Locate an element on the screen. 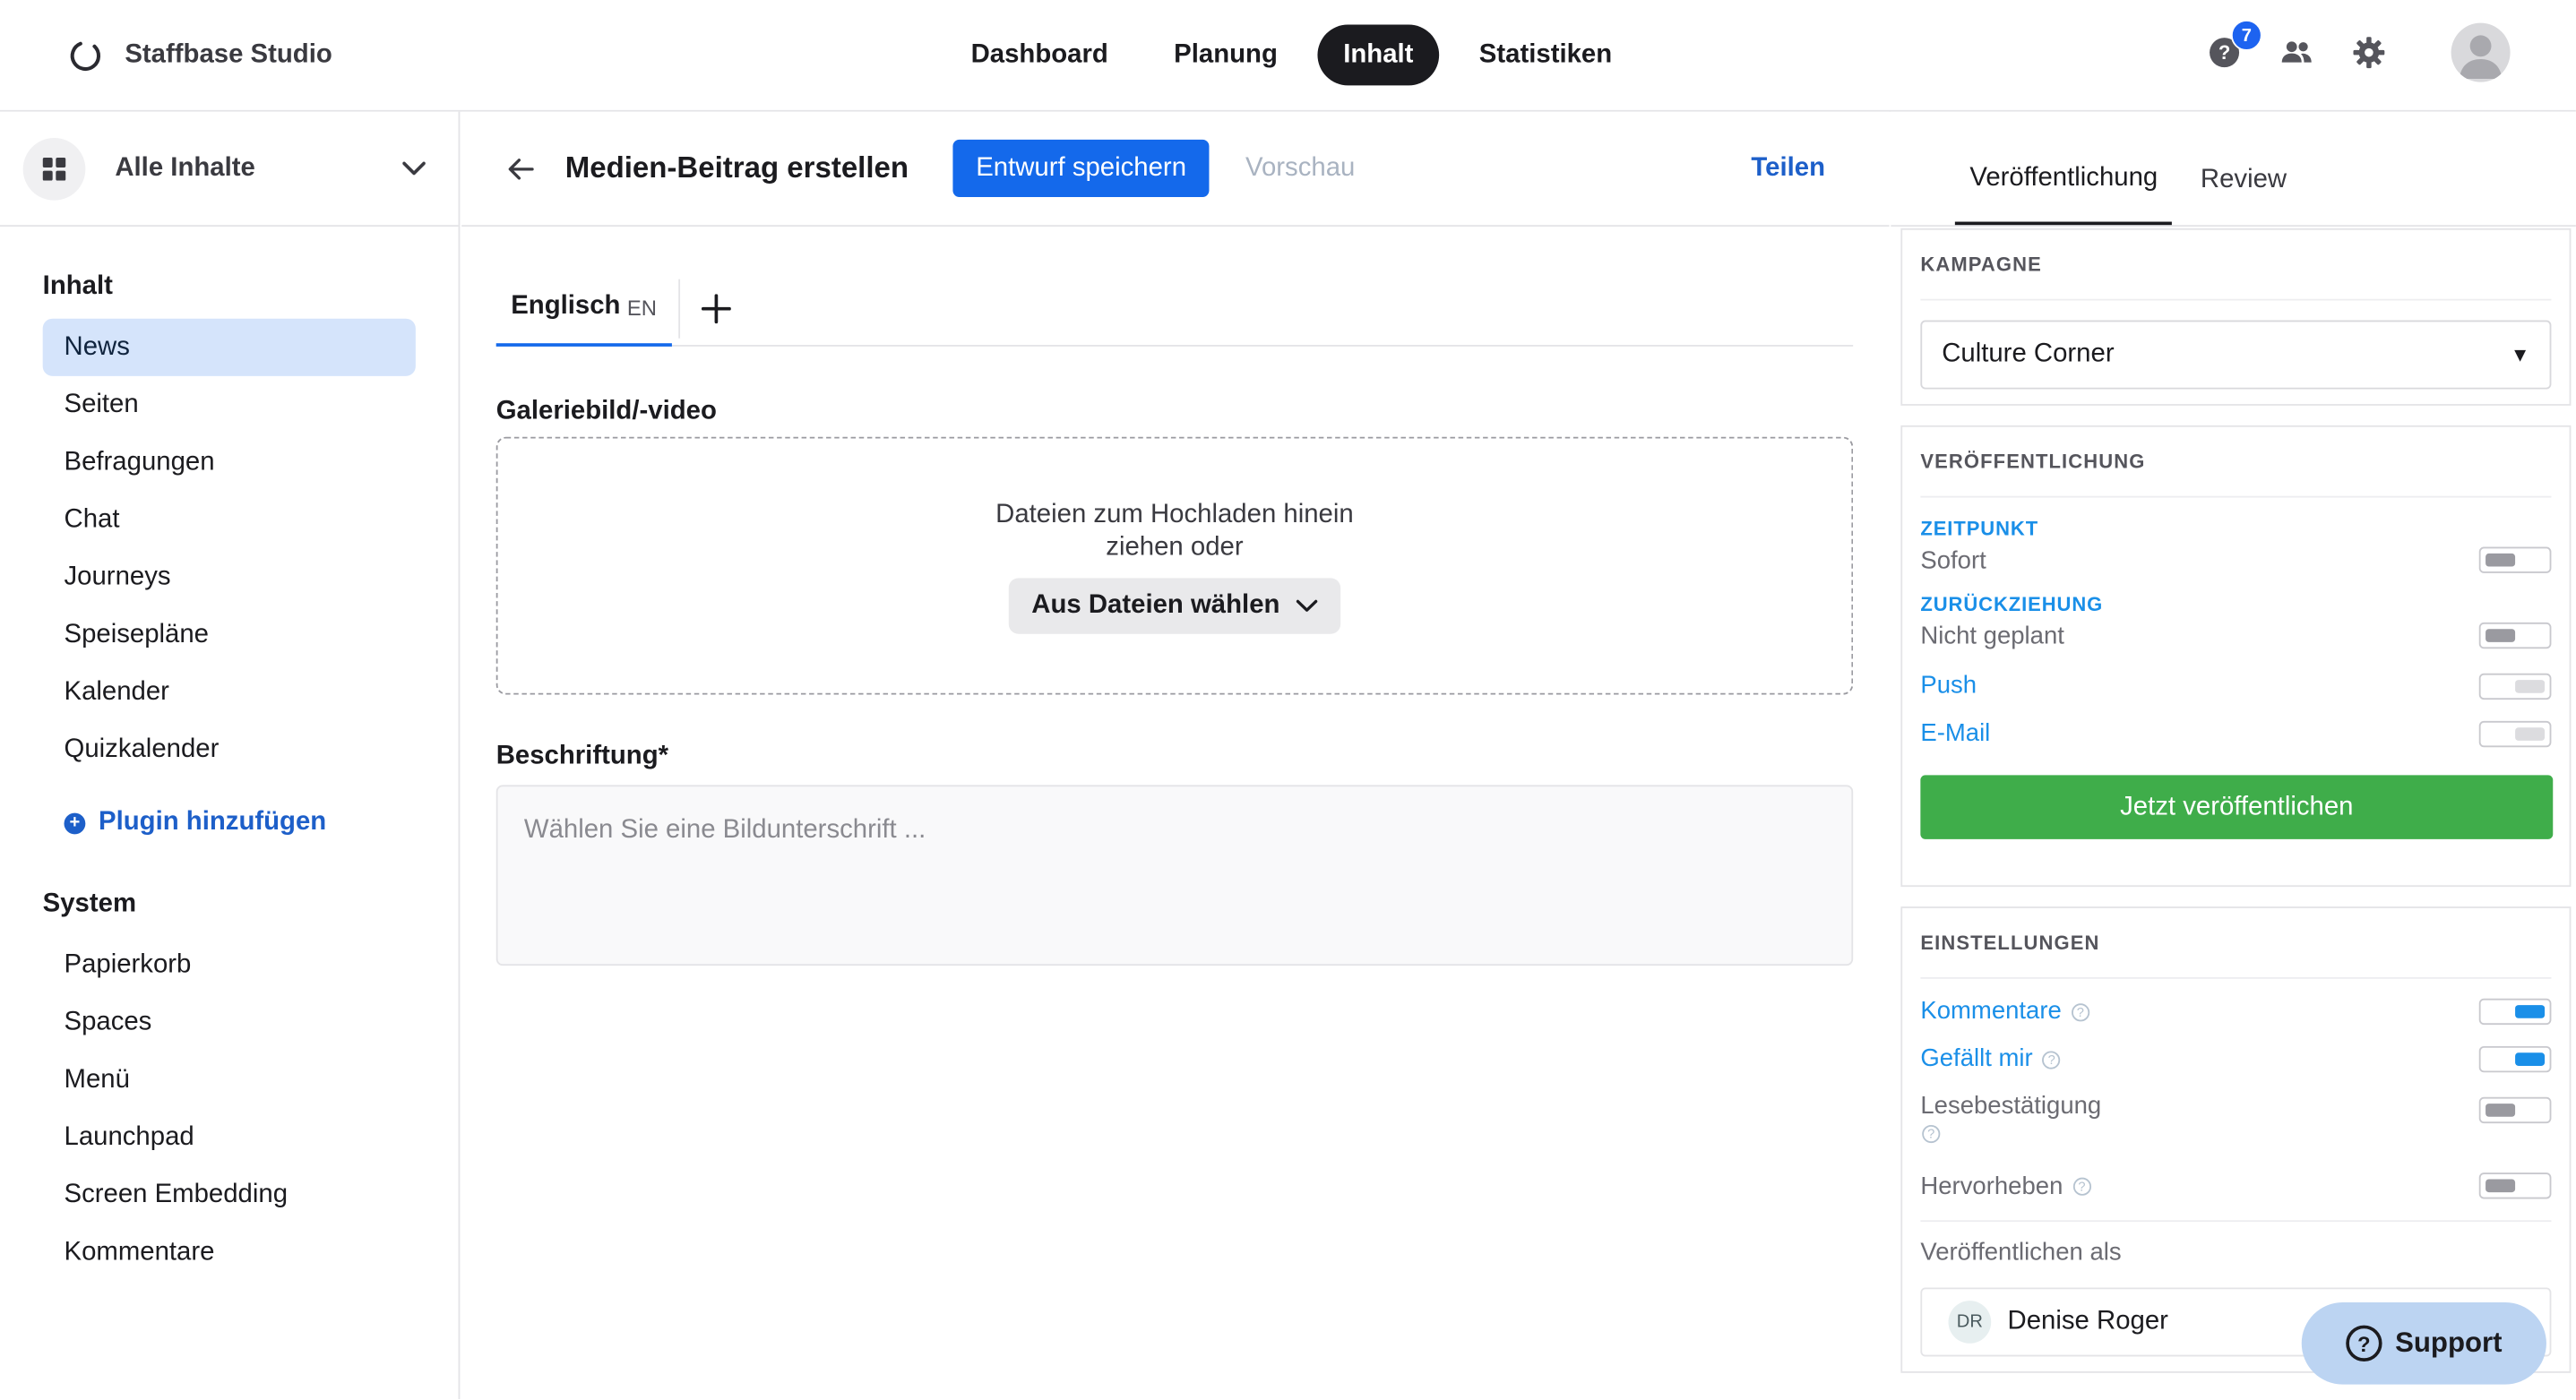 The height and width of the screenshot is (1400, 2576). nav-tab-statistiken: Statistiken is located at coordinates (1545, 55).